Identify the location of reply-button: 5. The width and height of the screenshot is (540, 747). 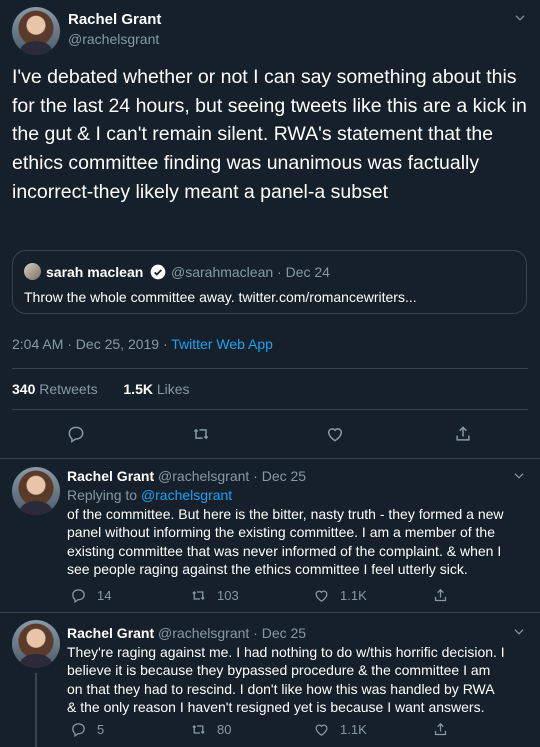
(87, 729).